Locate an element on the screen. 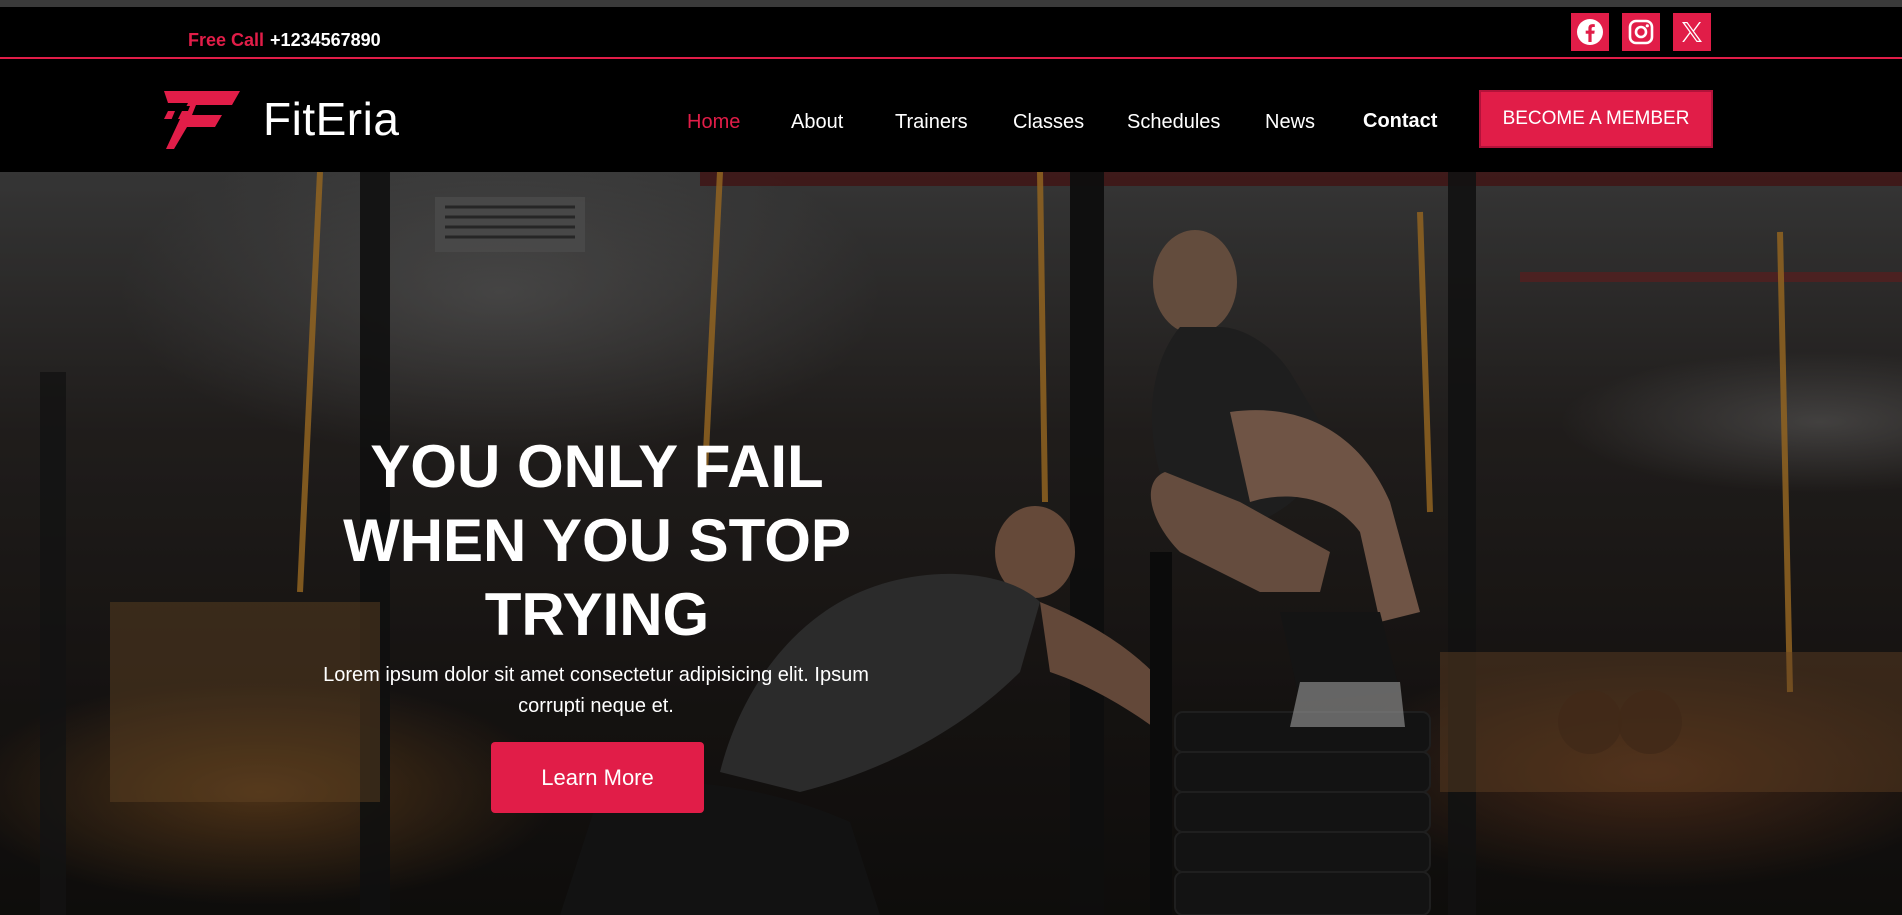  x-icon is located at coordinates (1692, 32).